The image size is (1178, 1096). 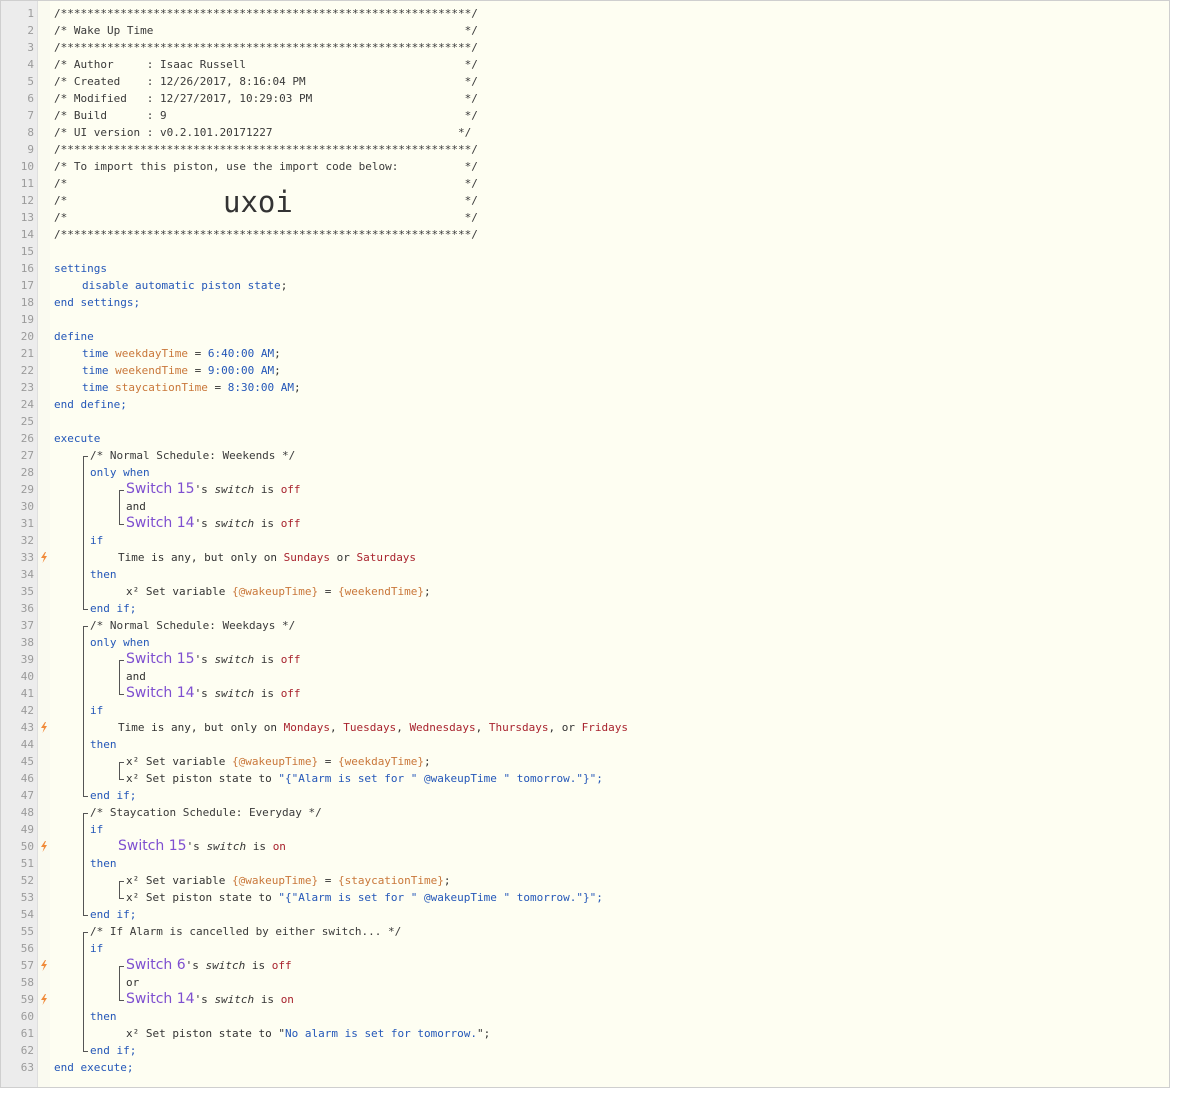 What do you see at coordinates (585, 710) in the screenshot?
I see `code-line: 42 if` at bounding box center [585, 710].